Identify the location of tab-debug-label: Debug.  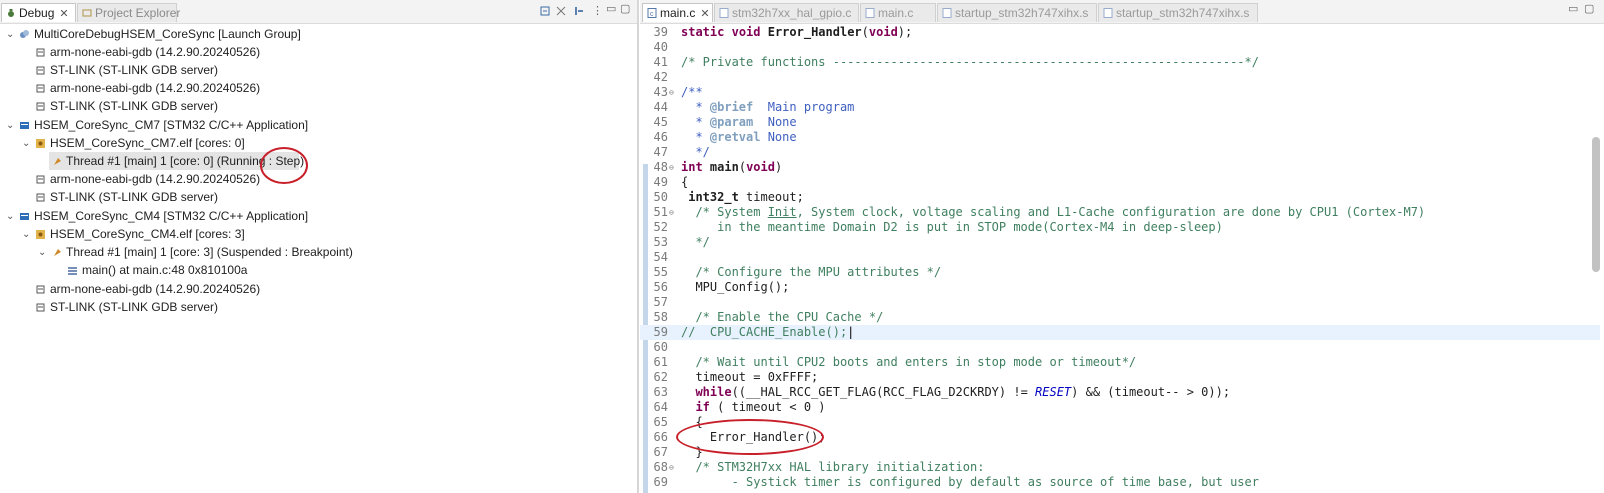
(37, 13).